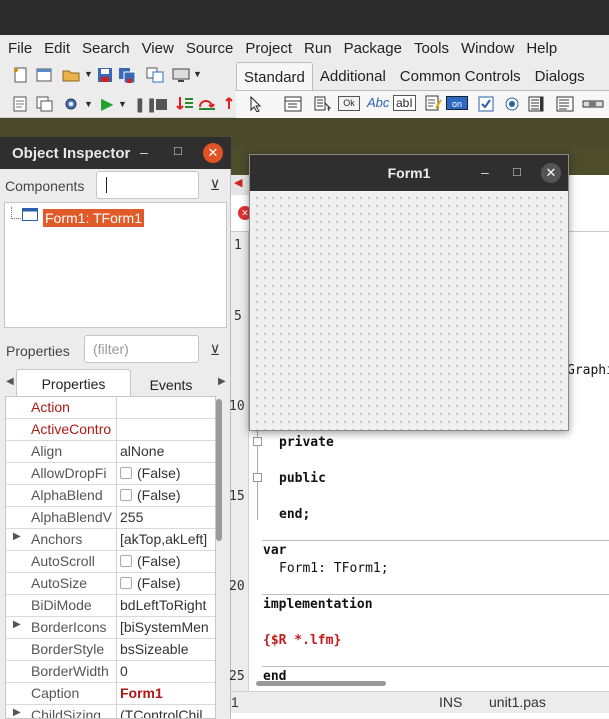 The image size is (609, 719). I want to click on new-unit-icon, so click(21, 75).